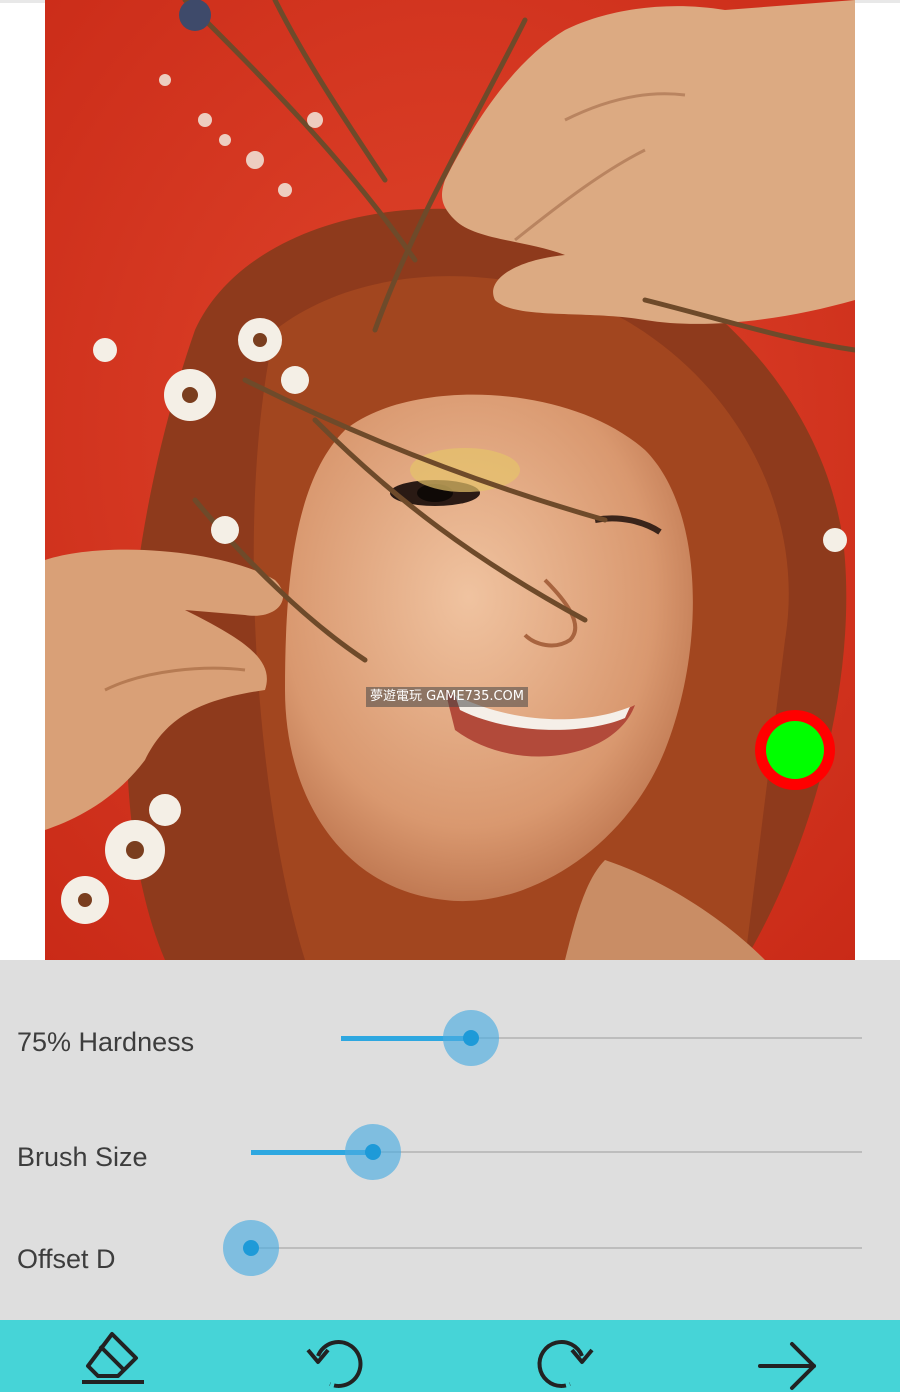  I want to click on offset-slider-thumb, so click(251, 1248).